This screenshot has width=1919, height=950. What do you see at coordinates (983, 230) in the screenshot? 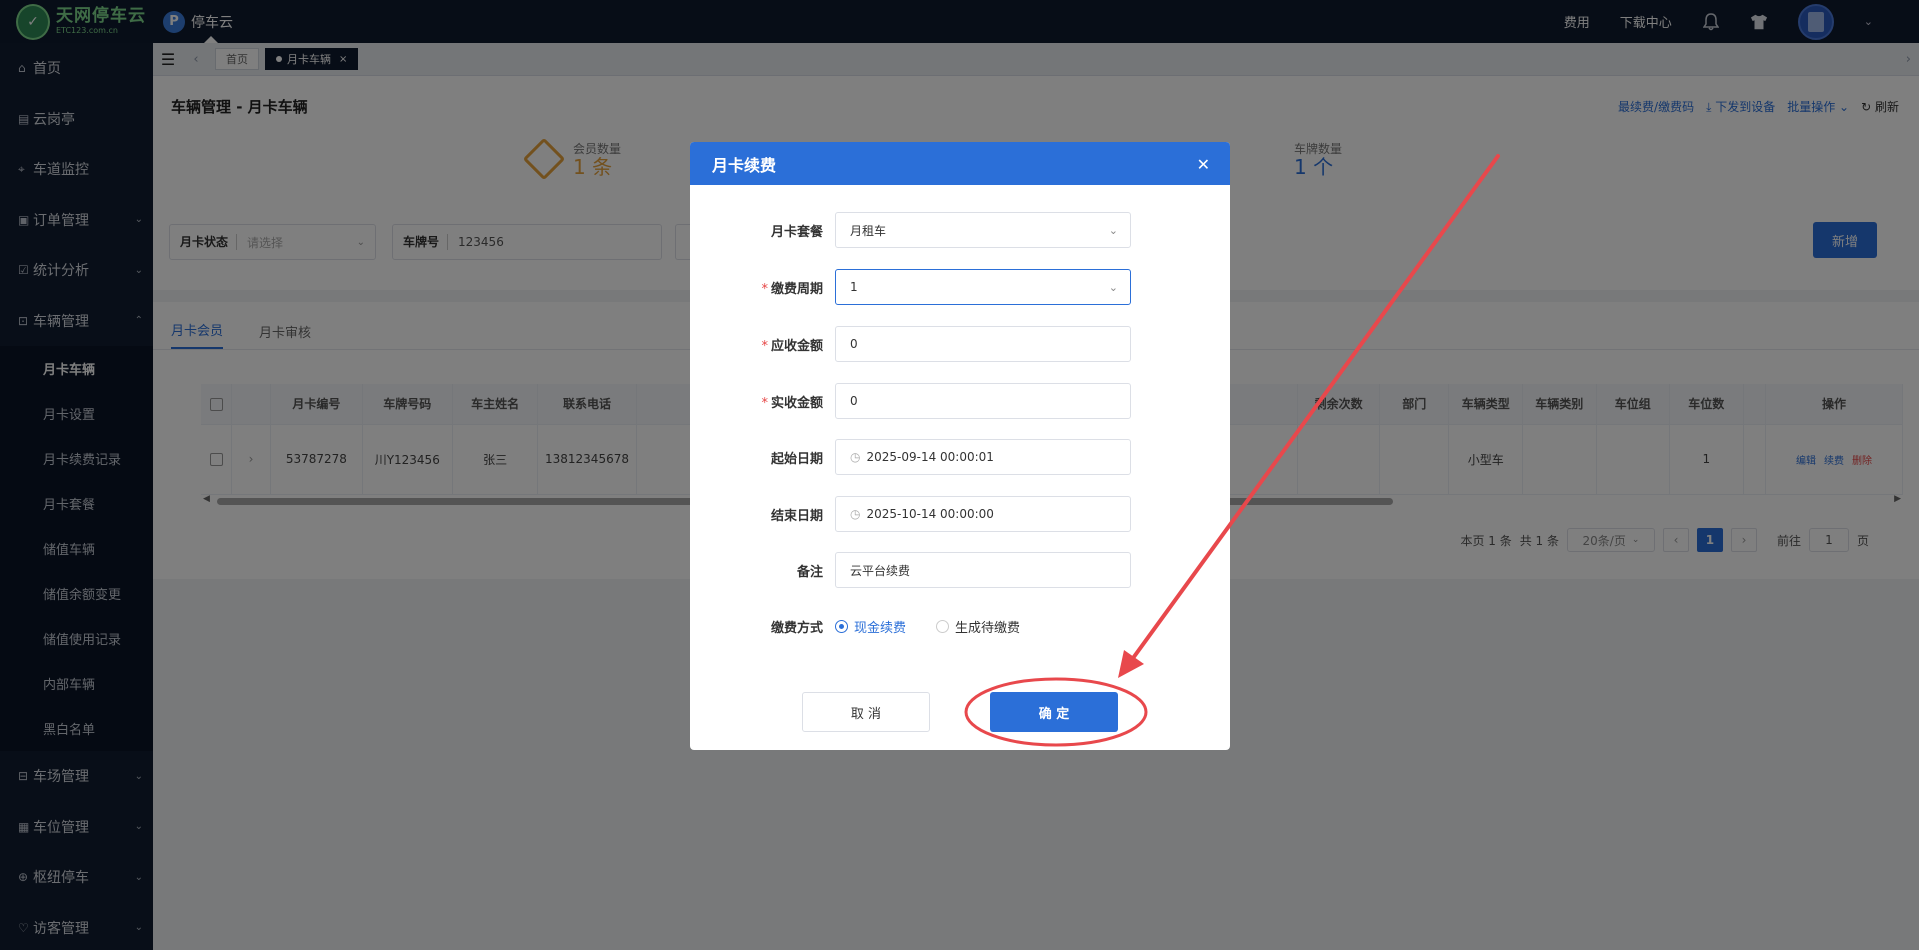
I see `package-select: 月租车 ⌄` at bounding box center [983, 230].